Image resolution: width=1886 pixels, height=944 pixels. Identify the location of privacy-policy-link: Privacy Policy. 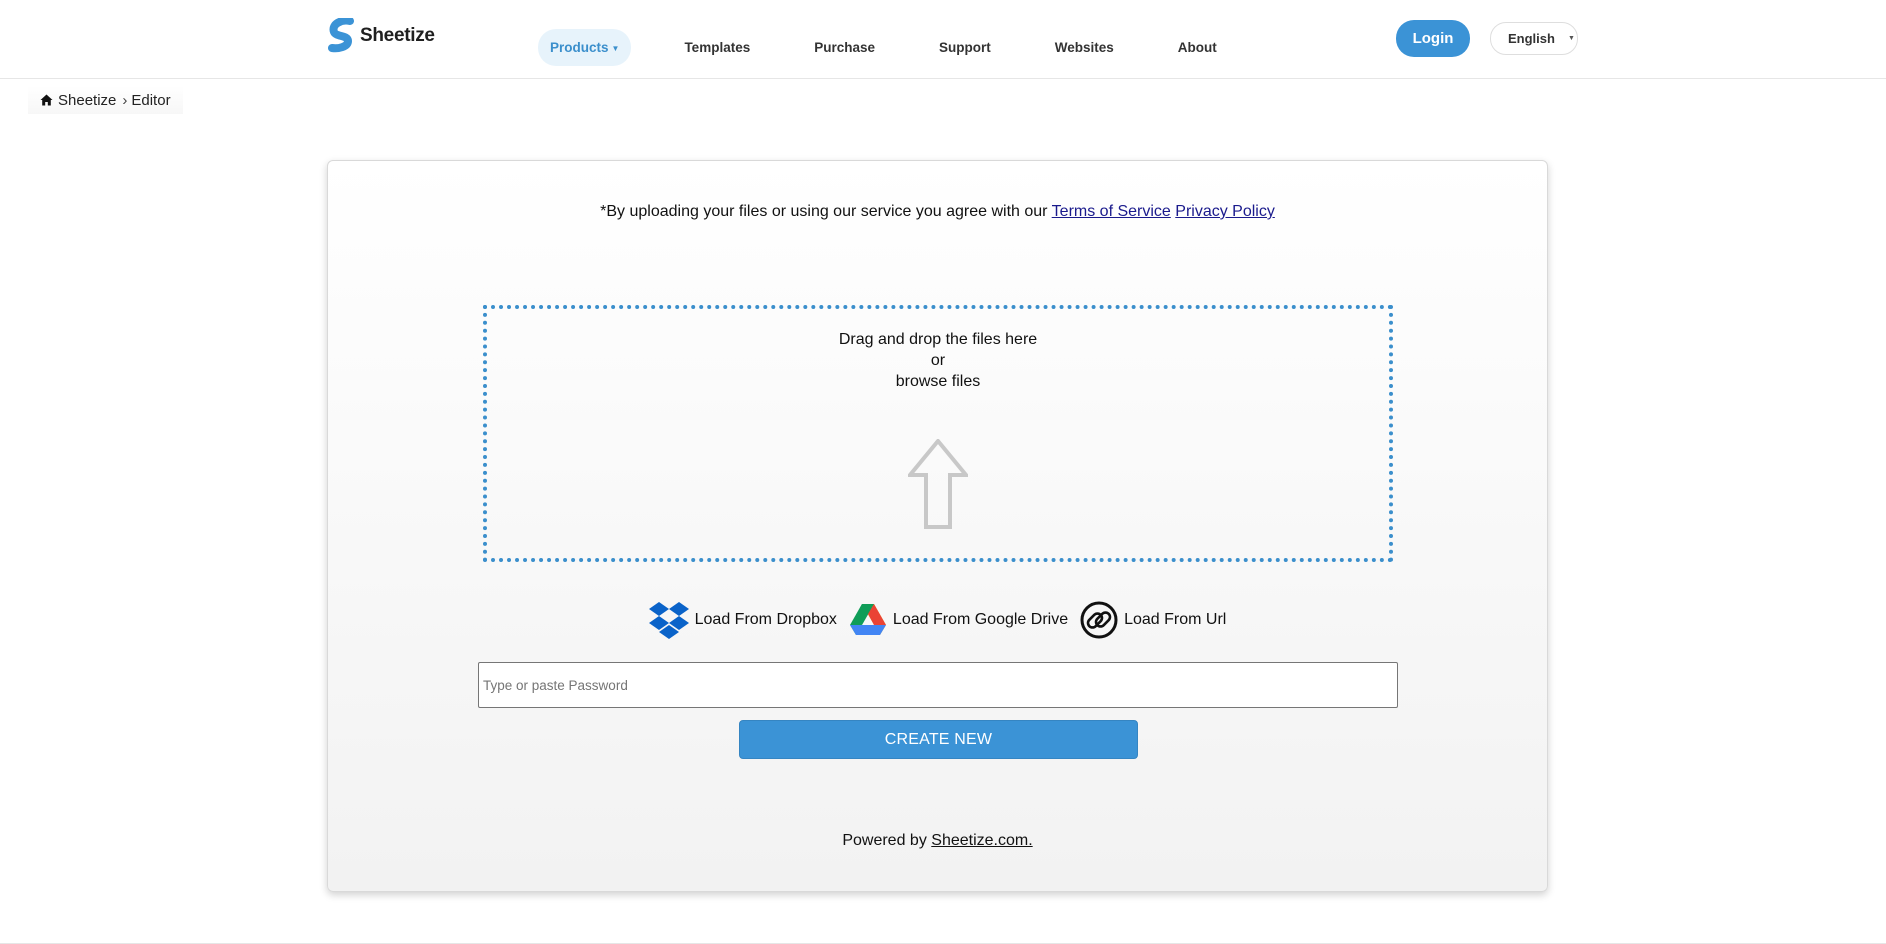
(1225, 211).